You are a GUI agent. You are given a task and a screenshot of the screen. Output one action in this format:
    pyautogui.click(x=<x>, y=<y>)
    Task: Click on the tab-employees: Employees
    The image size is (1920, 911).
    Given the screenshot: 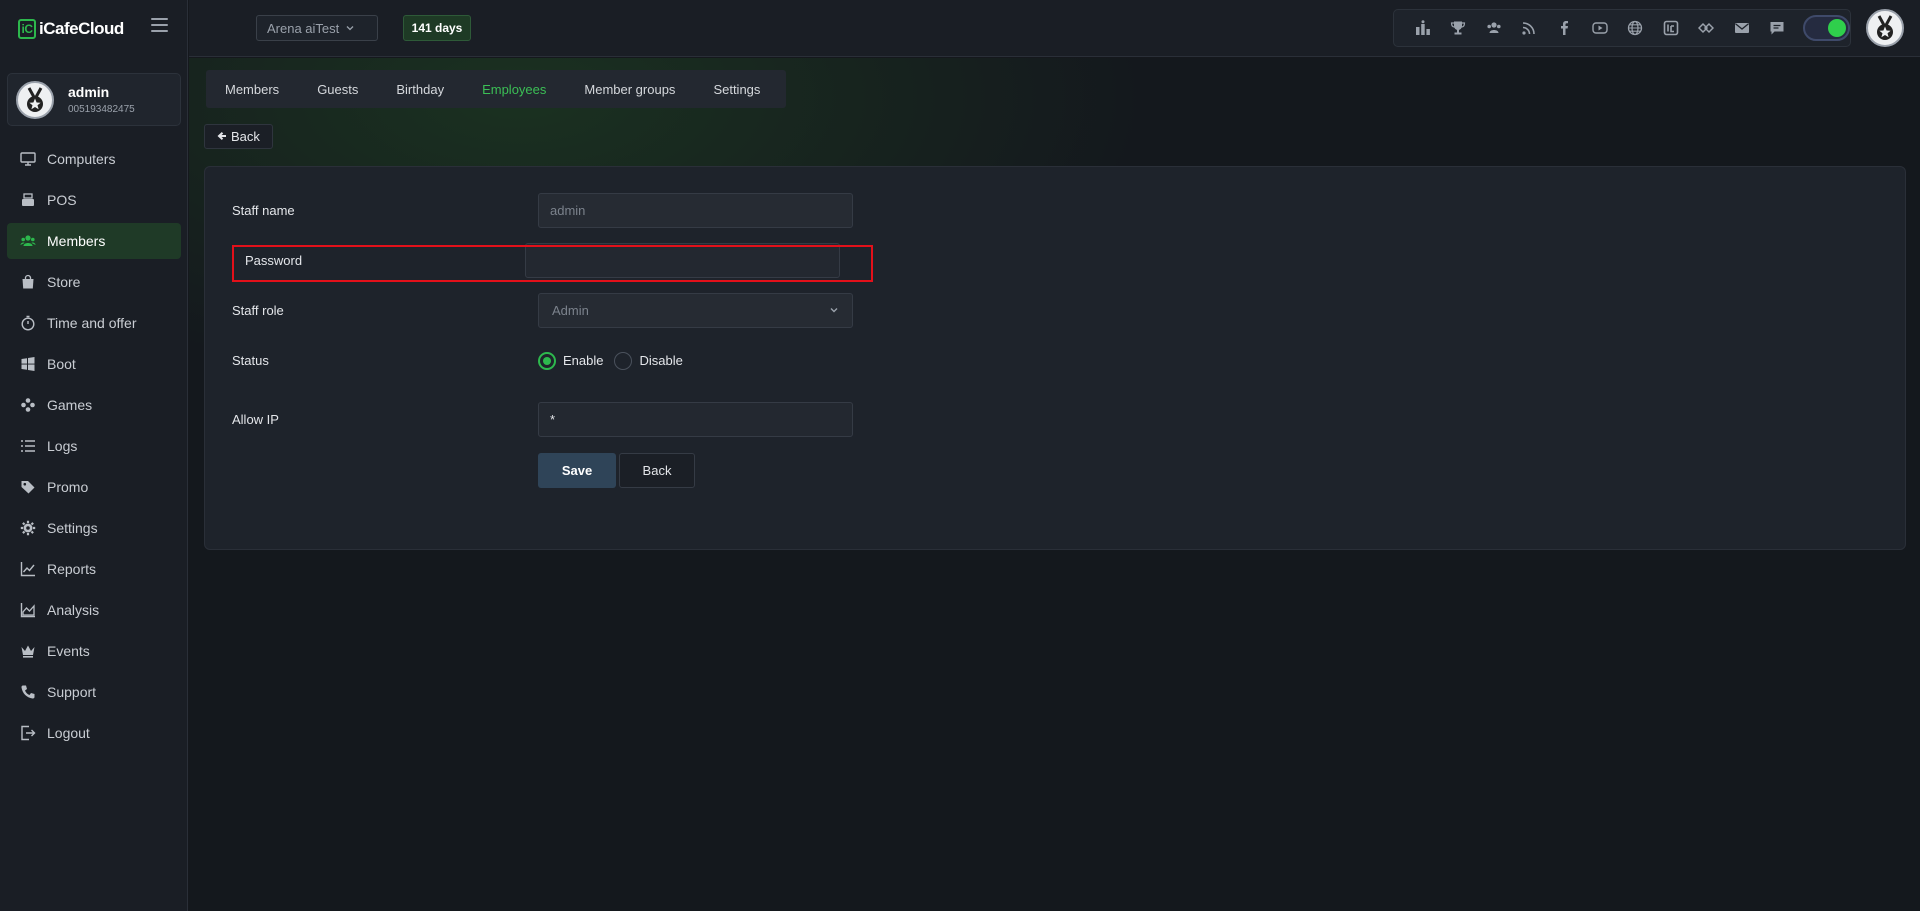 What is the action you would take?
    pyautogui.click(x=514, y=89)
    